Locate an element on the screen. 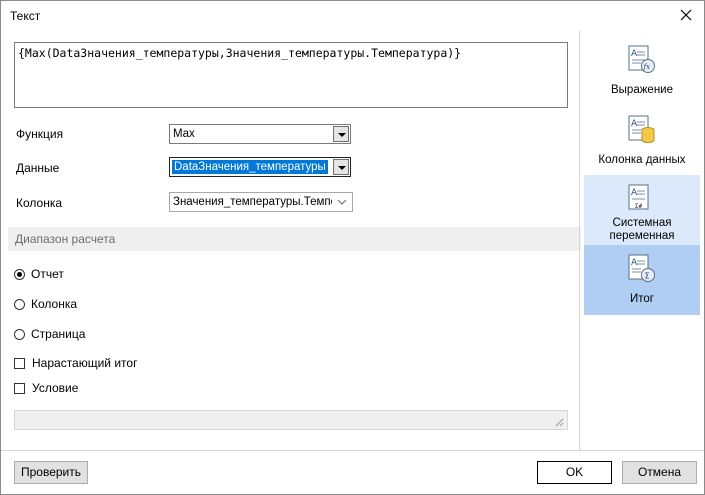 The image size is (705, 495). title-bar: Текст is located at coordinates (352, 16).